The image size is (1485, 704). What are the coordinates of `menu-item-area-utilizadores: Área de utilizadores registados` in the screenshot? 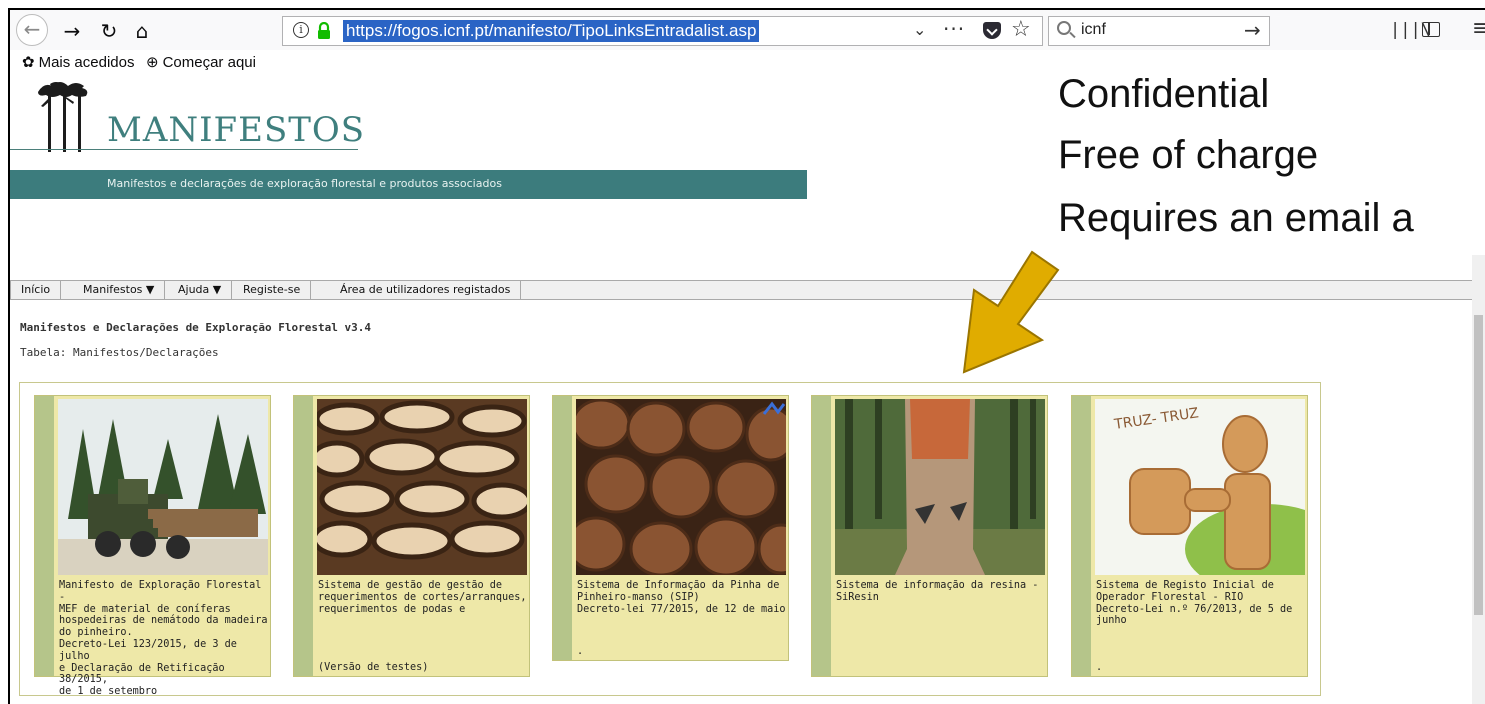 It's located at (426, 290).